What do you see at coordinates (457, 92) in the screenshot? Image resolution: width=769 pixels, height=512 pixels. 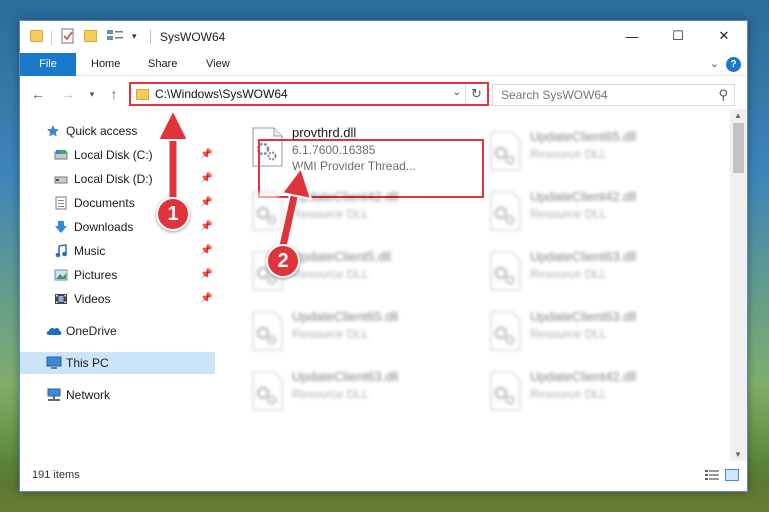 I see `address-dropdown-icon: ⌄` at bounding box center [457, 92].